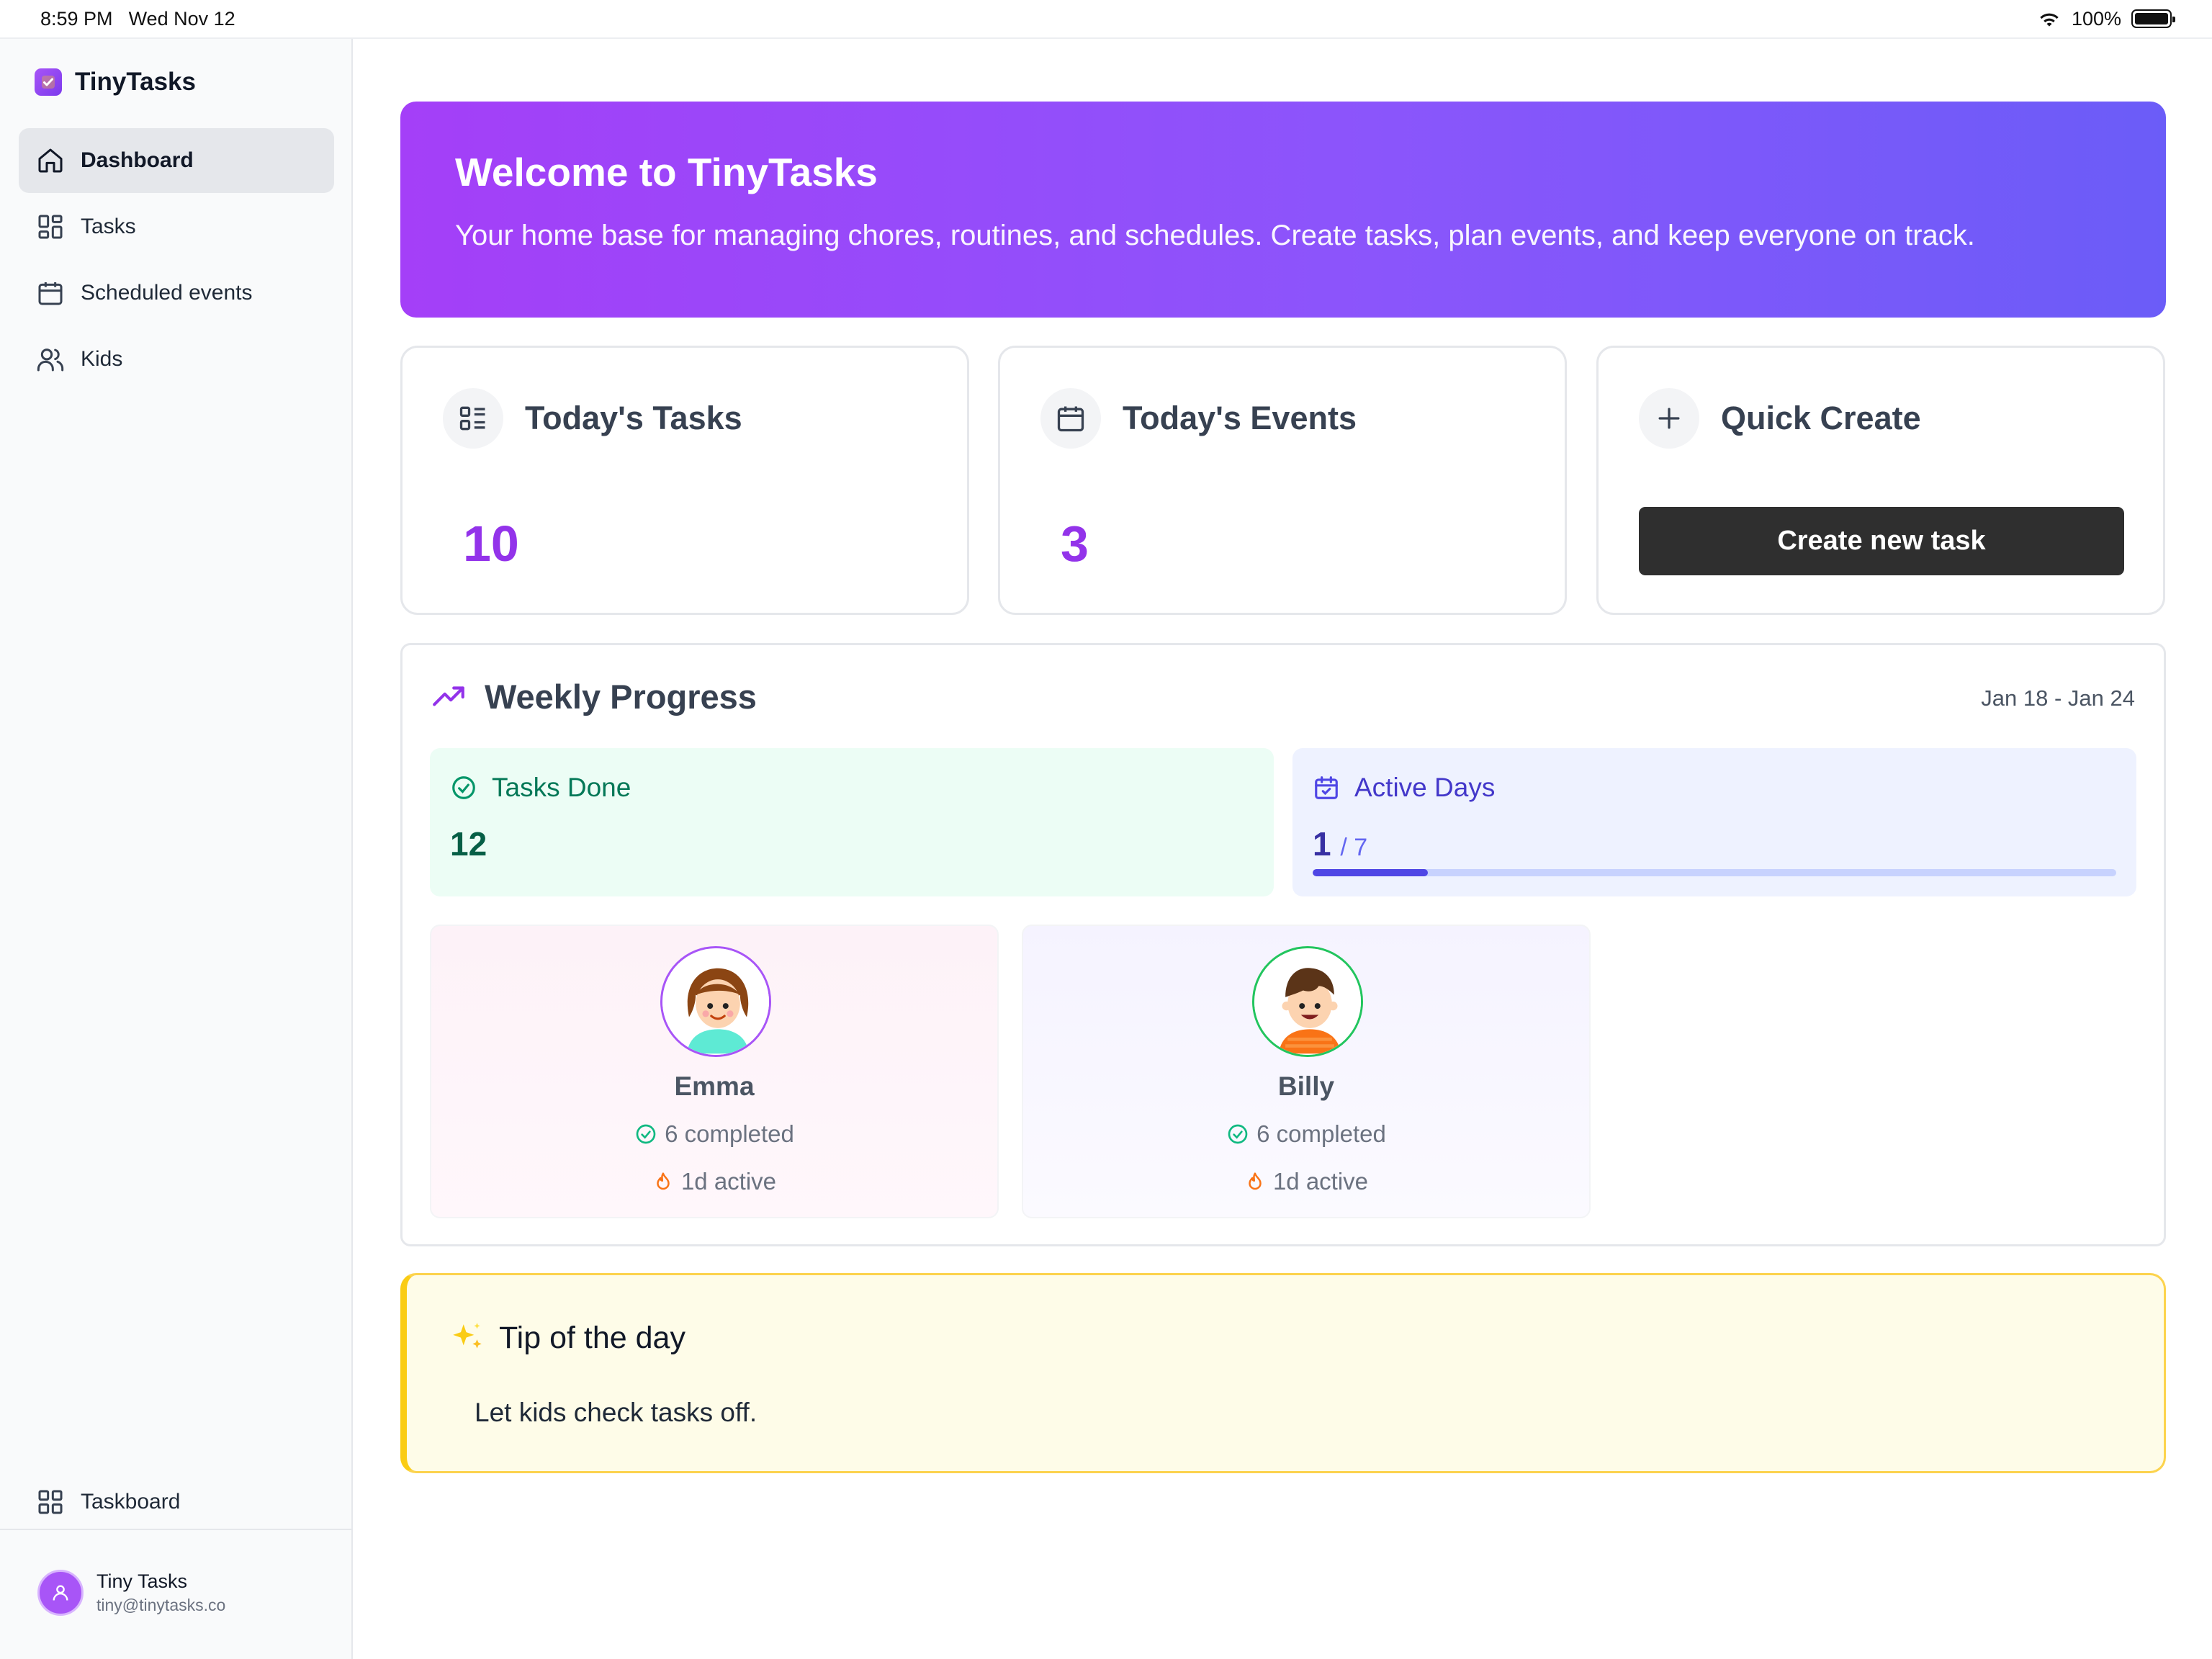 This screenshot has width=2212, height=1659. What do you see at coordinates (2049, 20) in the screenshot?
I see `wifi-icon` at bounding box center [2049, 20].